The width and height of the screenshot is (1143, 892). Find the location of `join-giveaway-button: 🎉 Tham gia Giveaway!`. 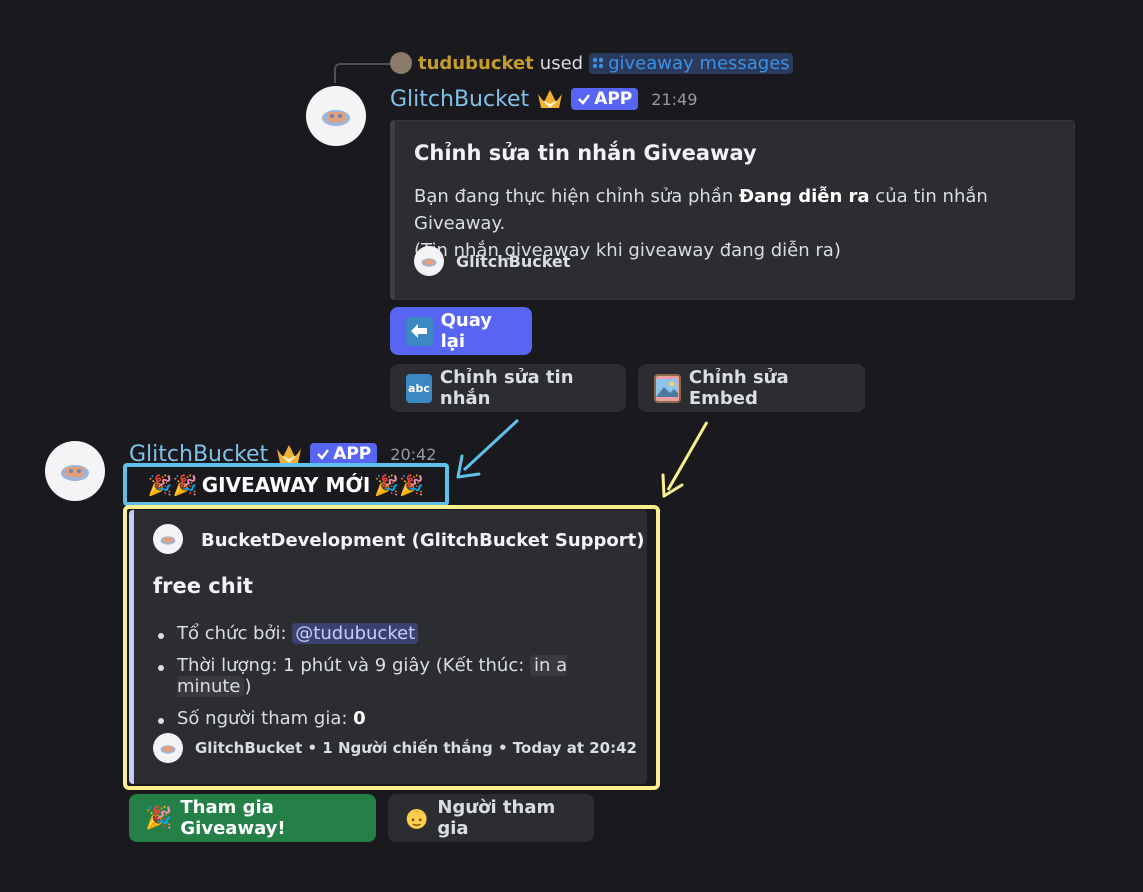

join-giveaway-button: 🎉 Tham gia Giveaway! is located at coordinates (252, 818).